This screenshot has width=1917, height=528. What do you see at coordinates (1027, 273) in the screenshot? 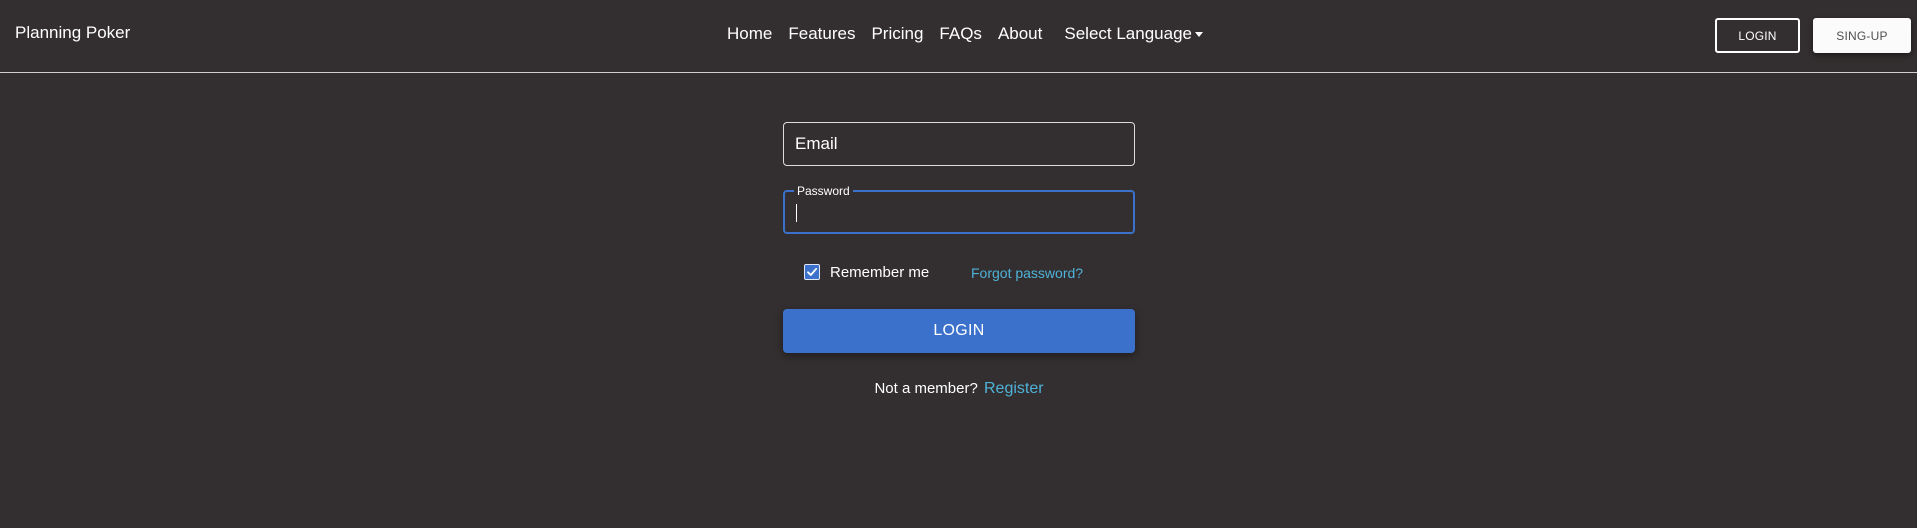
I see `forgot-password-link: Forgot password?` at bounding box center [1027, 273].